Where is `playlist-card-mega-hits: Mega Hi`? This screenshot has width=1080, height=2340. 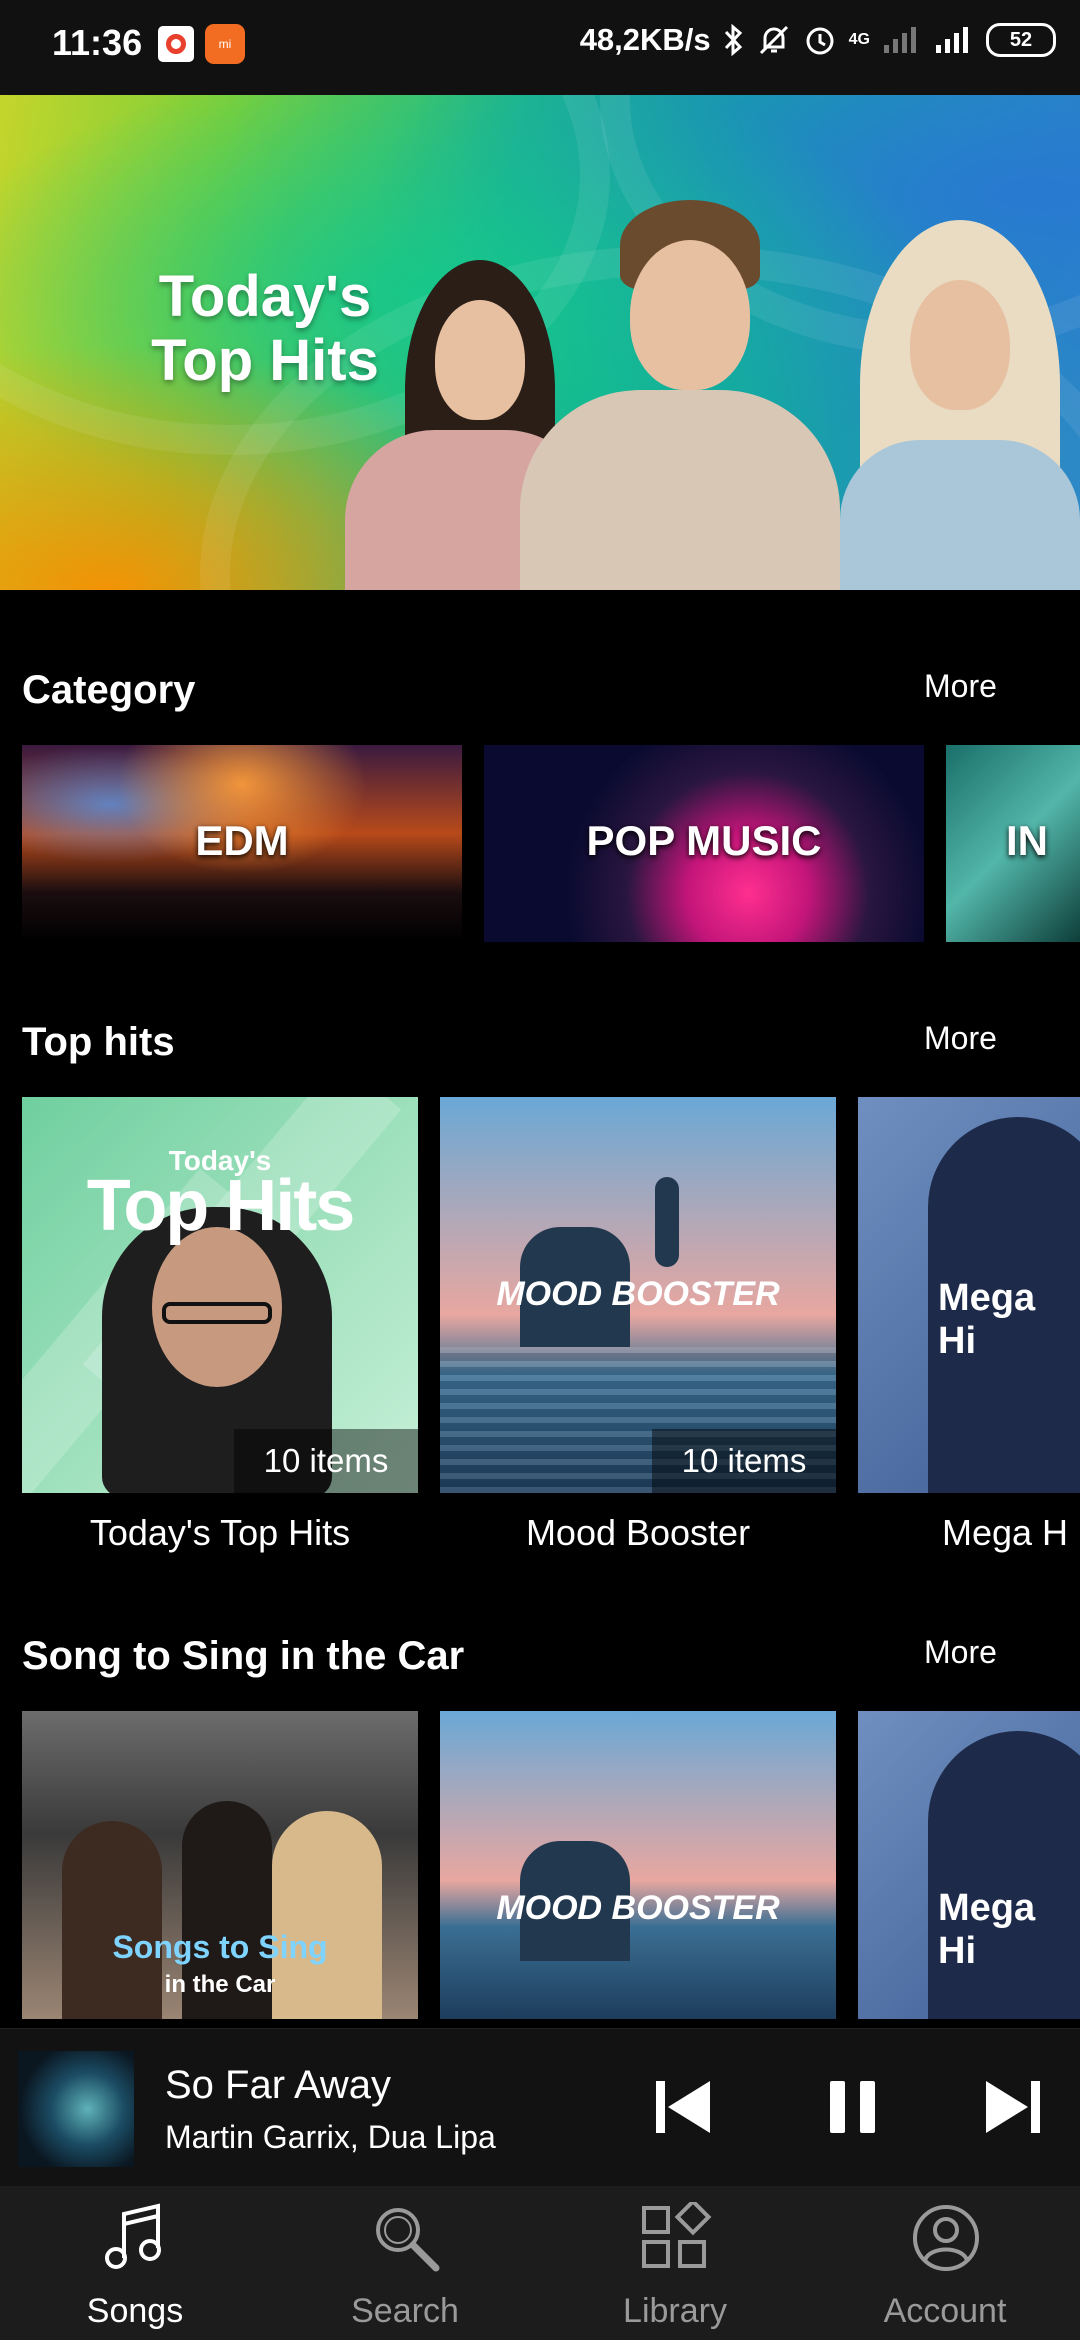
playlist-card-mega-hits: Mega Hi is located at coordinates (969, 1295).